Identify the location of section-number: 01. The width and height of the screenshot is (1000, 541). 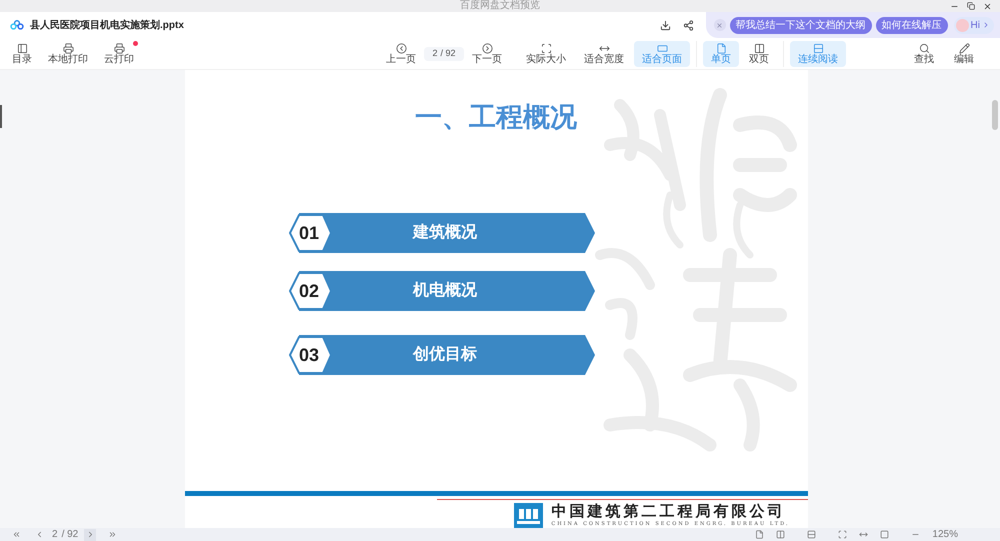
(309, 233).